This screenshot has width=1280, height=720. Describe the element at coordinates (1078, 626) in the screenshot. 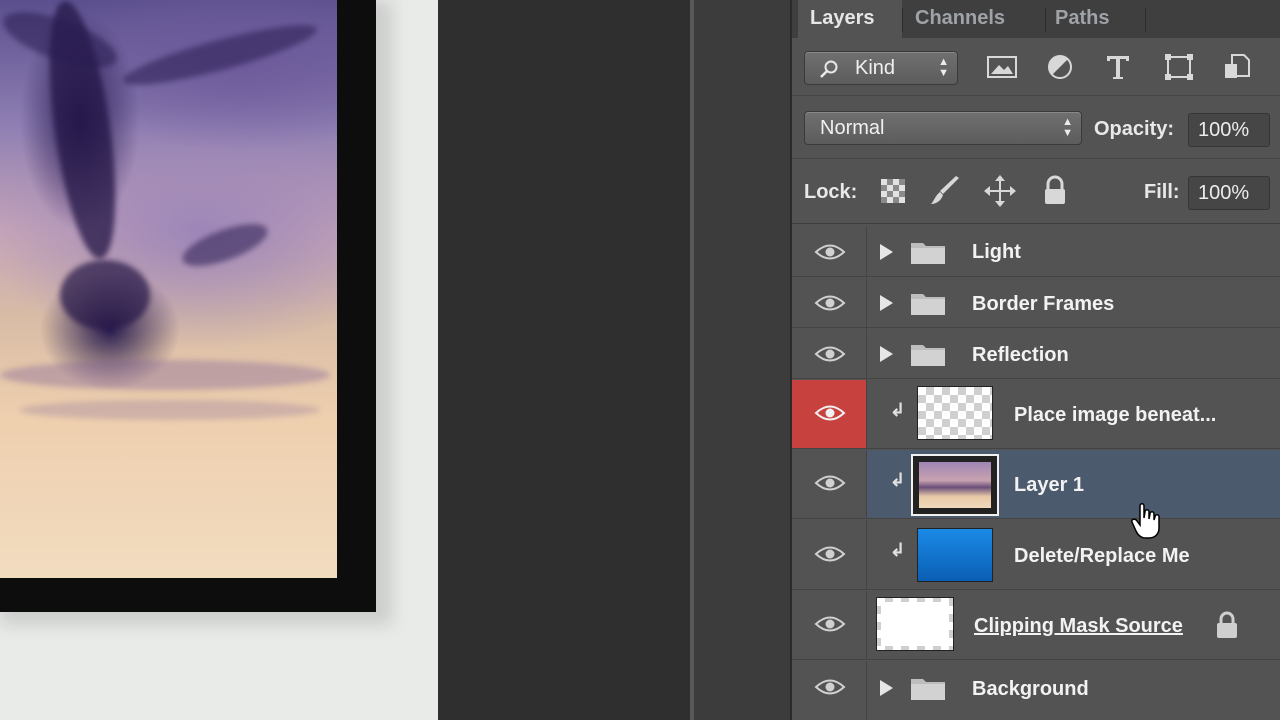

I see `layer-name: Clipping Mask Source` at that location.